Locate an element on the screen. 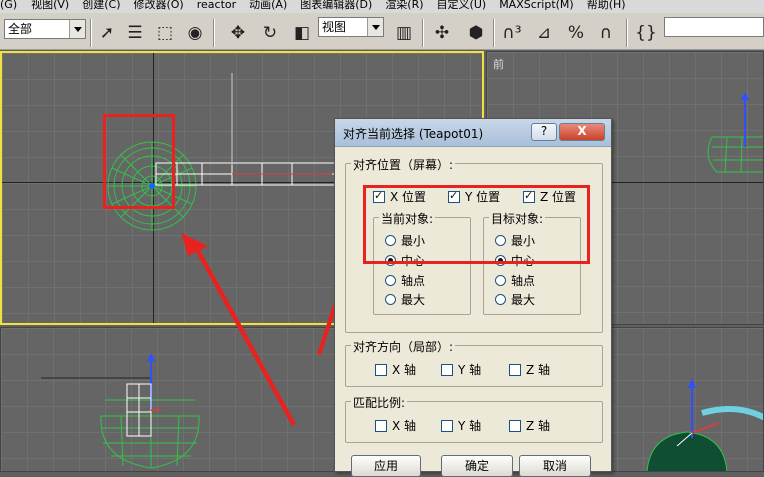 The height and width of the screenshot is (477, 764). move-icon: ✥ is located at coordinates (238, 33).